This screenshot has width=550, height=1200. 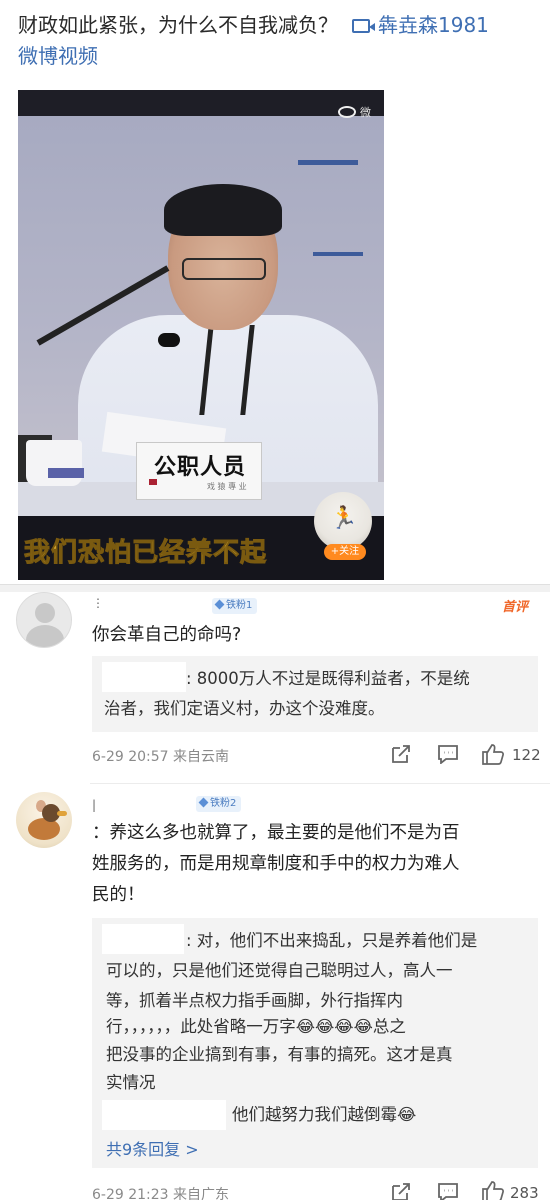 What do you see at coordinates (276, 864) in the screenshot?
I see `comment-text: 姓服务的，而是用规章制度和手中的权力为难人` at bounding box center [276, 864].